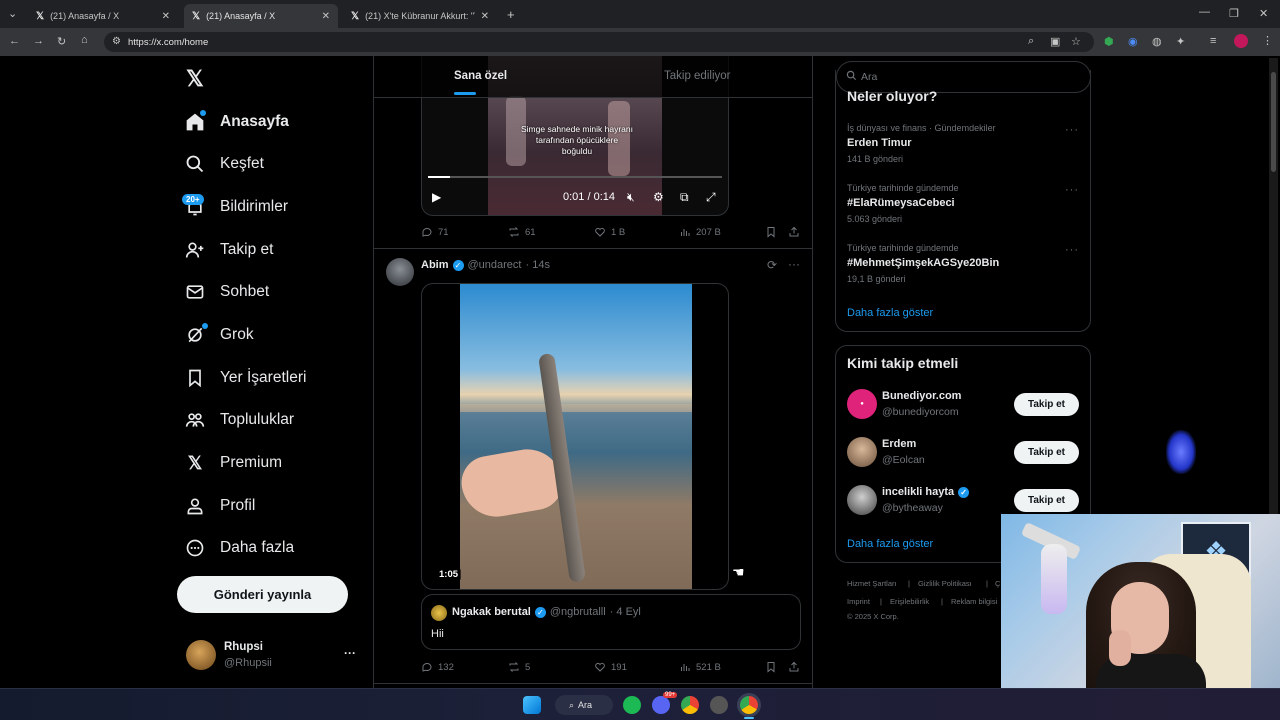 The height and width of the screenshot is (720, 1280). I want to click on shield-extension-icon: ⬢, so click(1109, 41).